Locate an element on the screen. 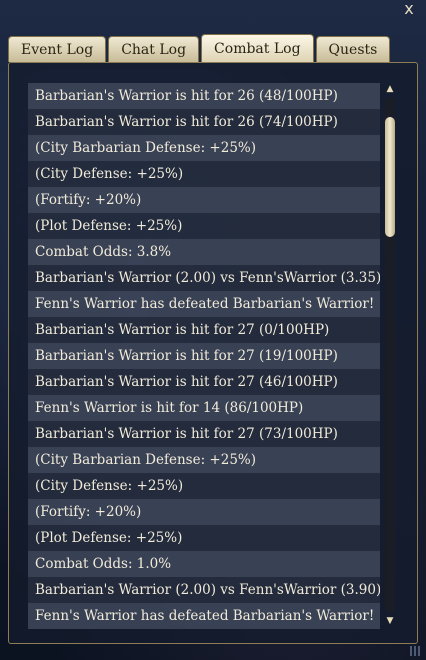  triangle-down-icon: ▼ is located at coordinates (390, 621).